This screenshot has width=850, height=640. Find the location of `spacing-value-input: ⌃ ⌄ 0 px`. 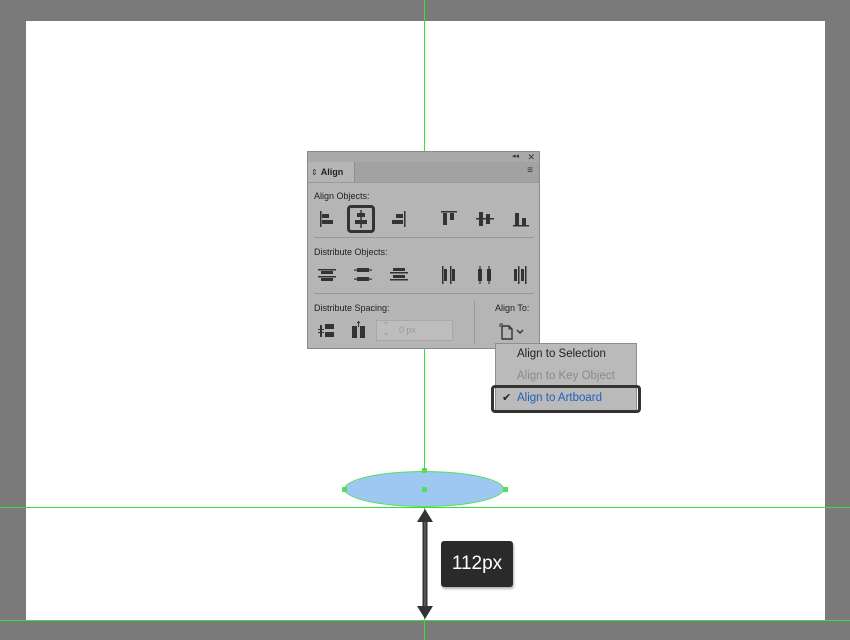

spacing-value-input: ⌃ ⌄ 0 px is located at coordinates (414, 330).